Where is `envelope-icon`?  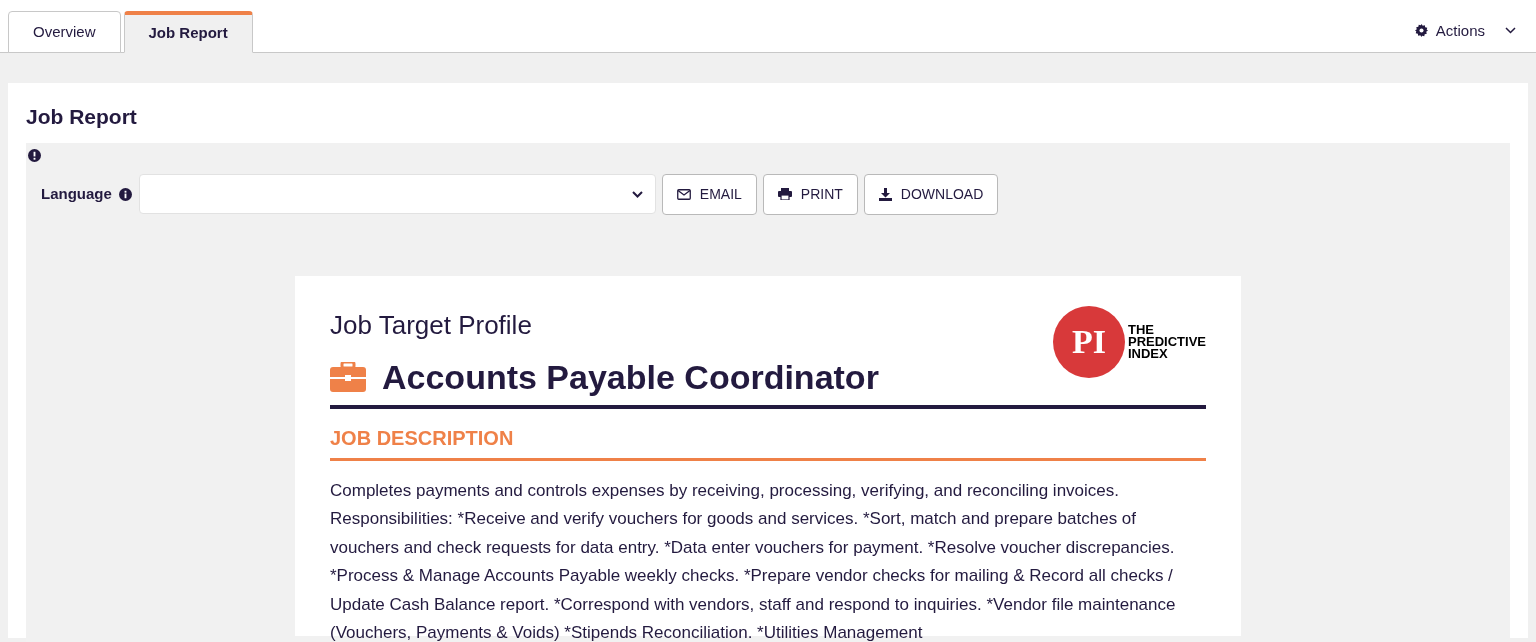
envelope-icon is located at coordinates (683, 194).